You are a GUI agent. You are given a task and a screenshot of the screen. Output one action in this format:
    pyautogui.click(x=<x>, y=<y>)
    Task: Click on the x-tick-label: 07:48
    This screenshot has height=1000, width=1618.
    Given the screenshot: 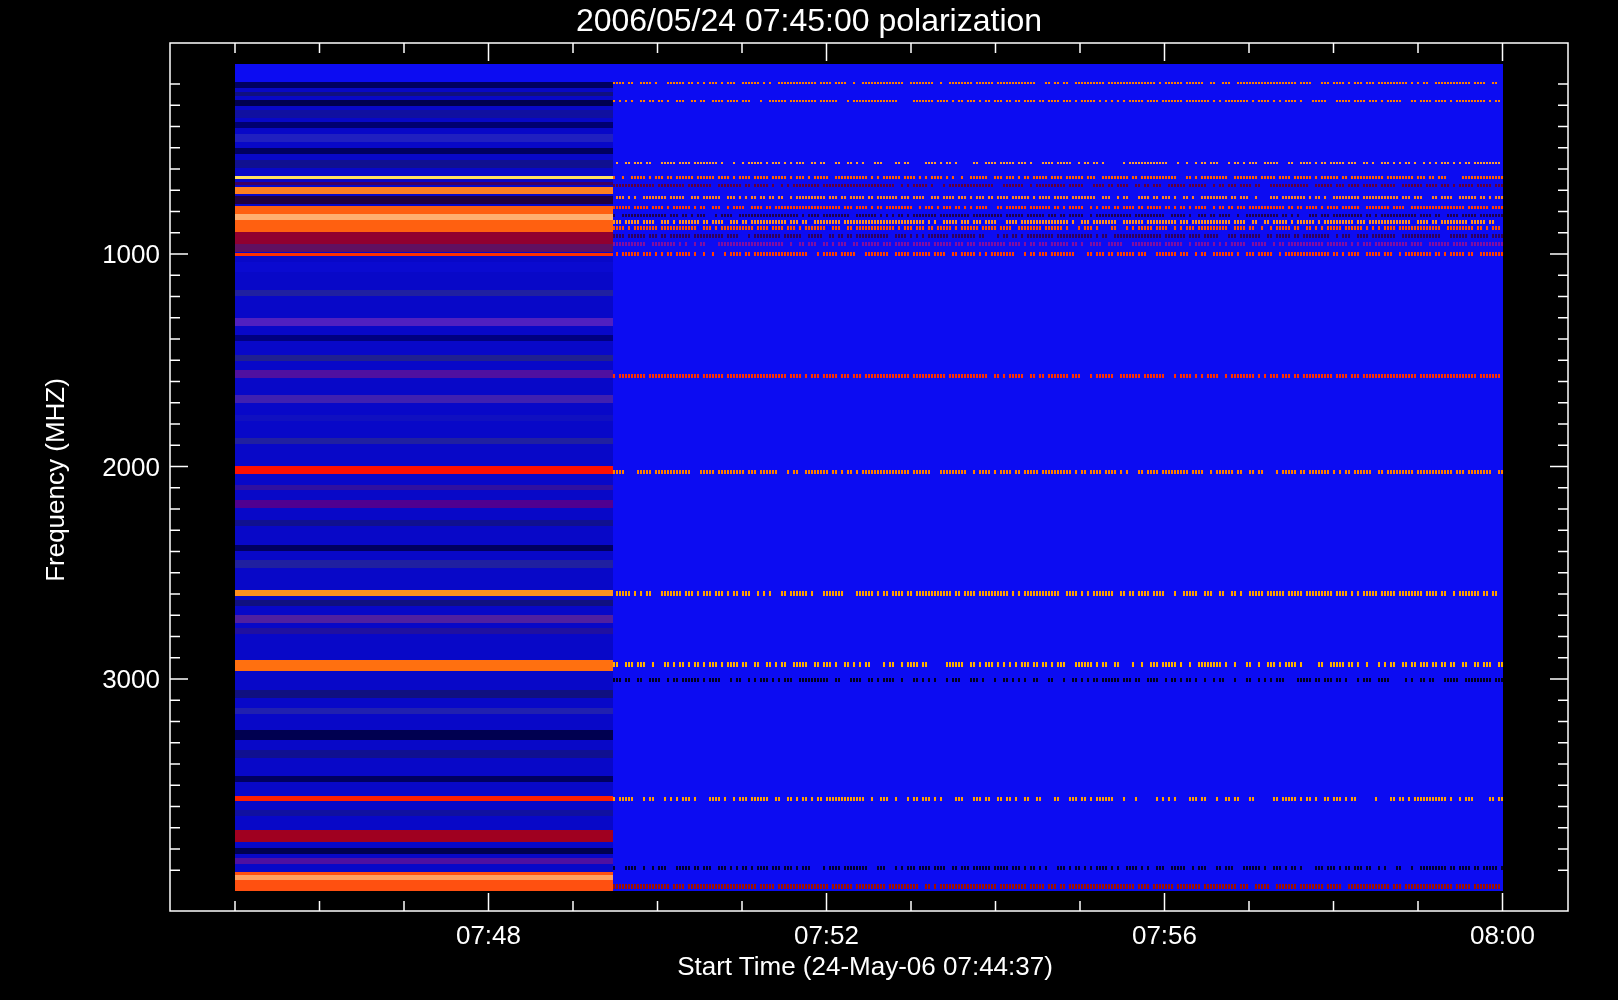 What is the action you would take?
    pyautogui.click(x=488, y=935)
    